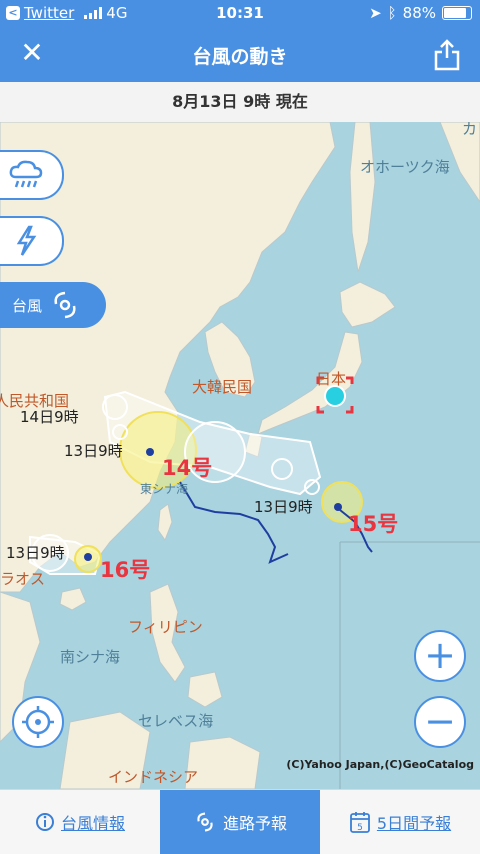 The image size is (480, 854). I want to click on share-icon, so click(447, 55).